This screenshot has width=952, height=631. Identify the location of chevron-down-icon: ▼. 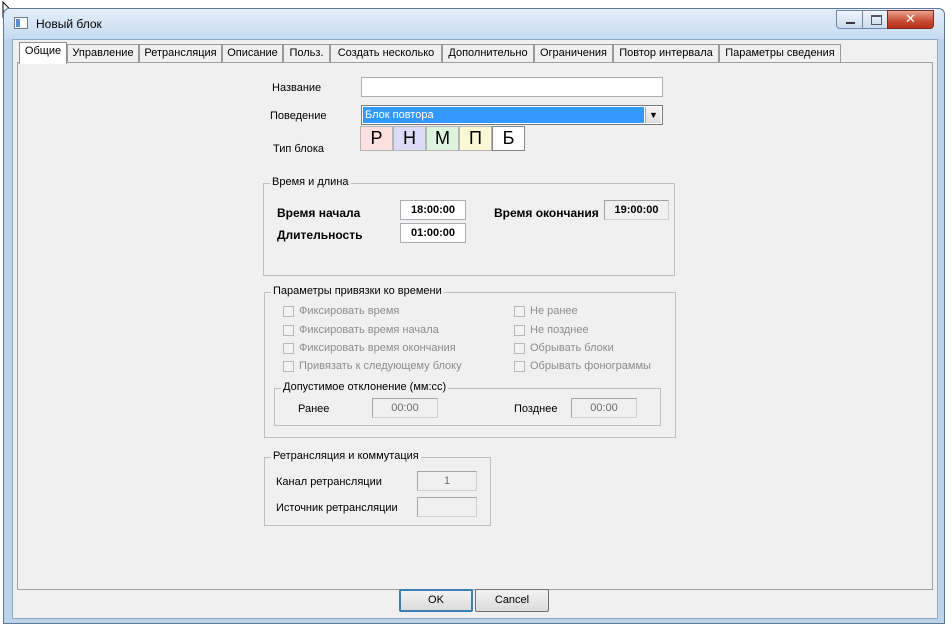
(653, 115).